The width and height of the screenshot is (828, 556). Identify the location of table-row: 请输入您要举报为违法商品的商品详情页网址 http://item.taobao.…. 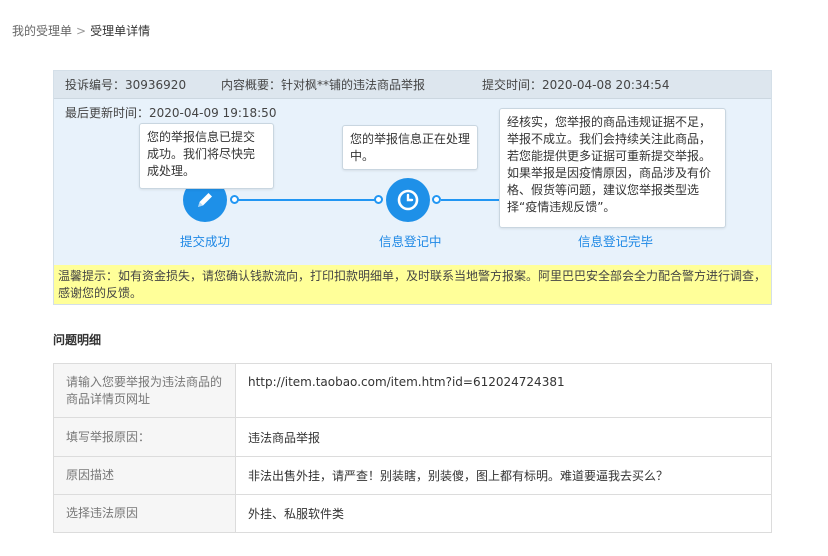
(412, 390).